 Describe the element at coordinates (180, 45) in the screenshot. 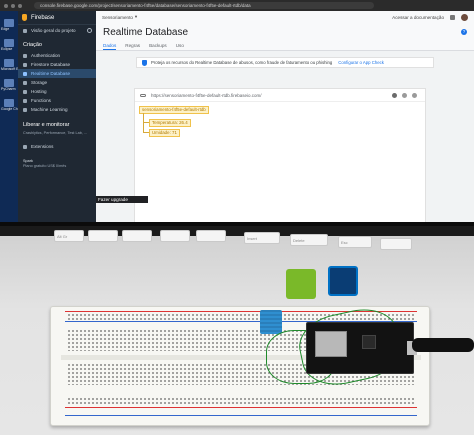

I see `tab-usage: Uso` at that location.